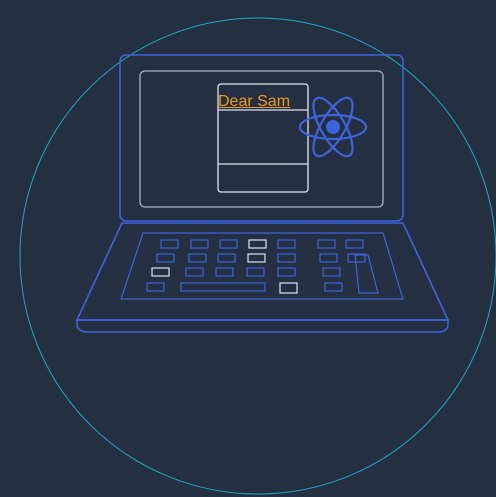 The height and width of the screenshot is (497, 496). I want to click on keyboard-keys, so click(262, 266).